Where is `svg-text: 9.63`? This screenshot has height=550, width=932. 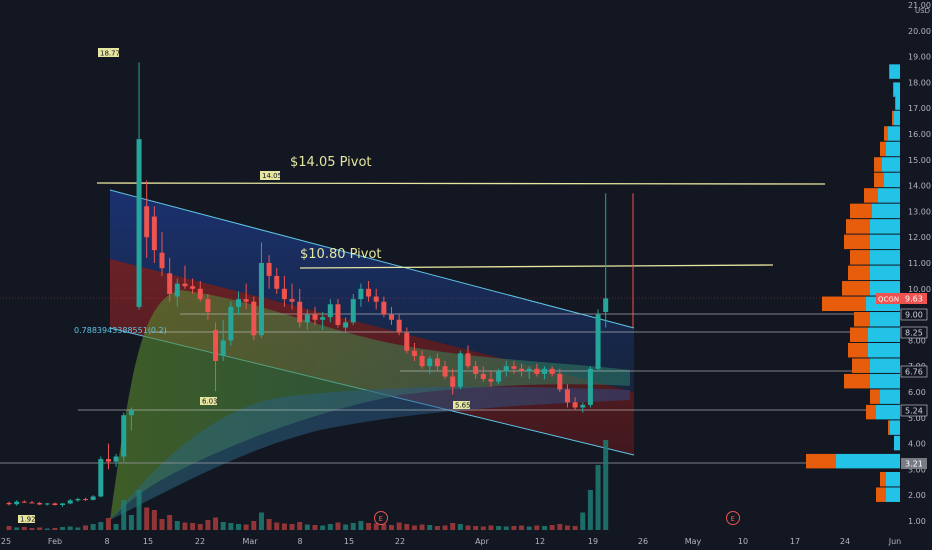 svg-text: 9.63 is located at coordinates (914, 299).